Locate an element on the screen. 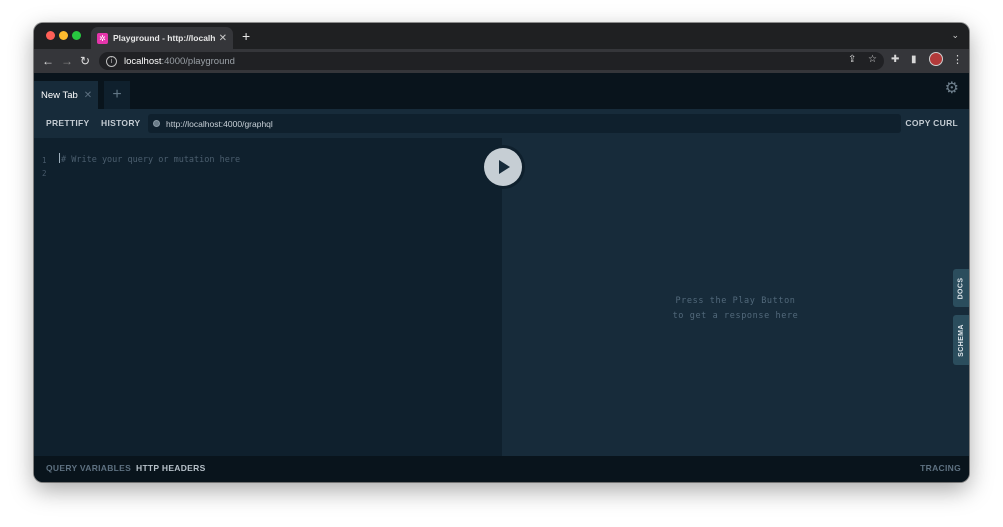  connection-status-icon is located at coordinates (156, 123).